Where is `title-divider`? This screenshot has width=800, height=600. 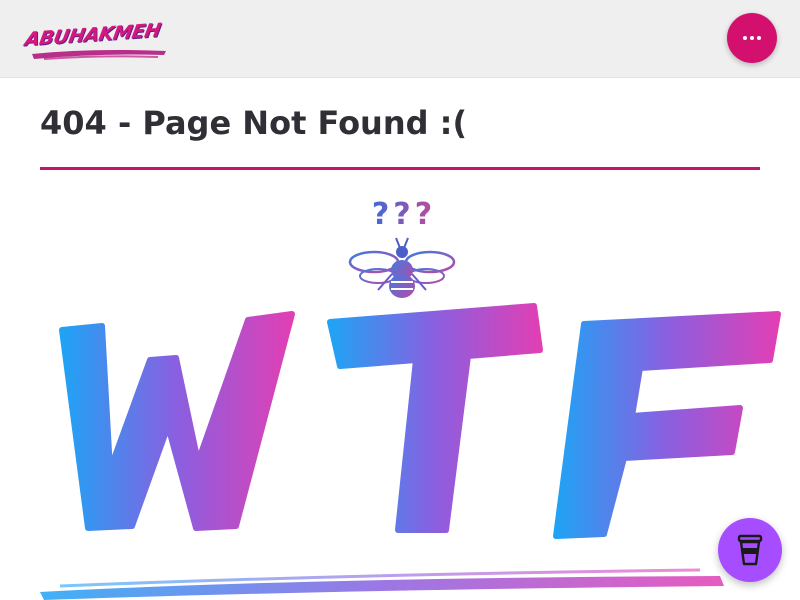
title-divider is located at coordinates (400, 168).